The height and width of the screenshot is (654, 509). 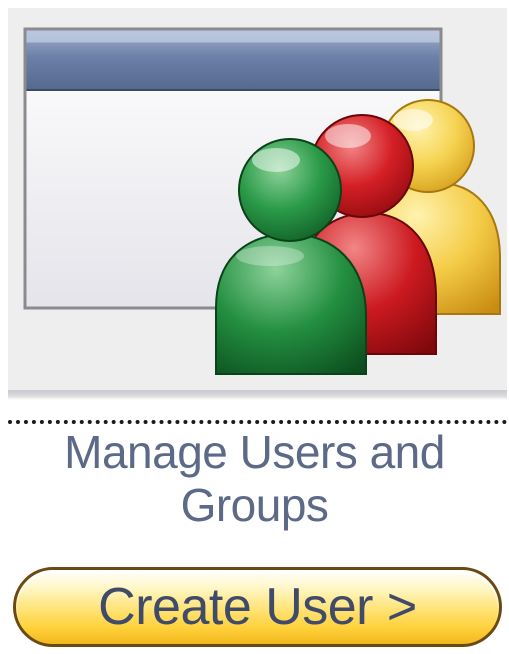 What do you see at coordinates (254, 505) in the screenshot?
I see `tile-title-line2: Groups` at bounding box center [254, 505].